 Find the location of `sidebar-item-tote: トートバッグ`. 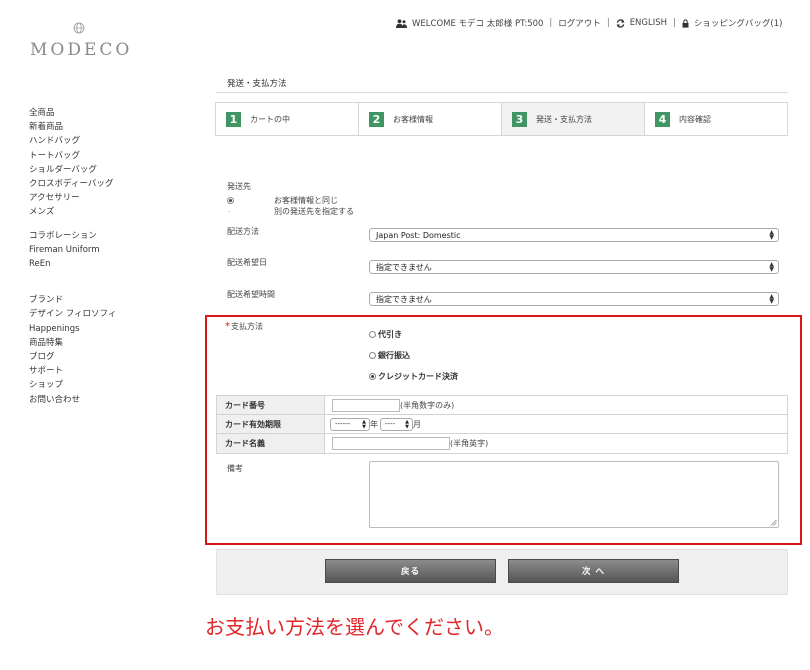

sidebar-item-tote: トートバッグ is located at coordinates (104, 156).